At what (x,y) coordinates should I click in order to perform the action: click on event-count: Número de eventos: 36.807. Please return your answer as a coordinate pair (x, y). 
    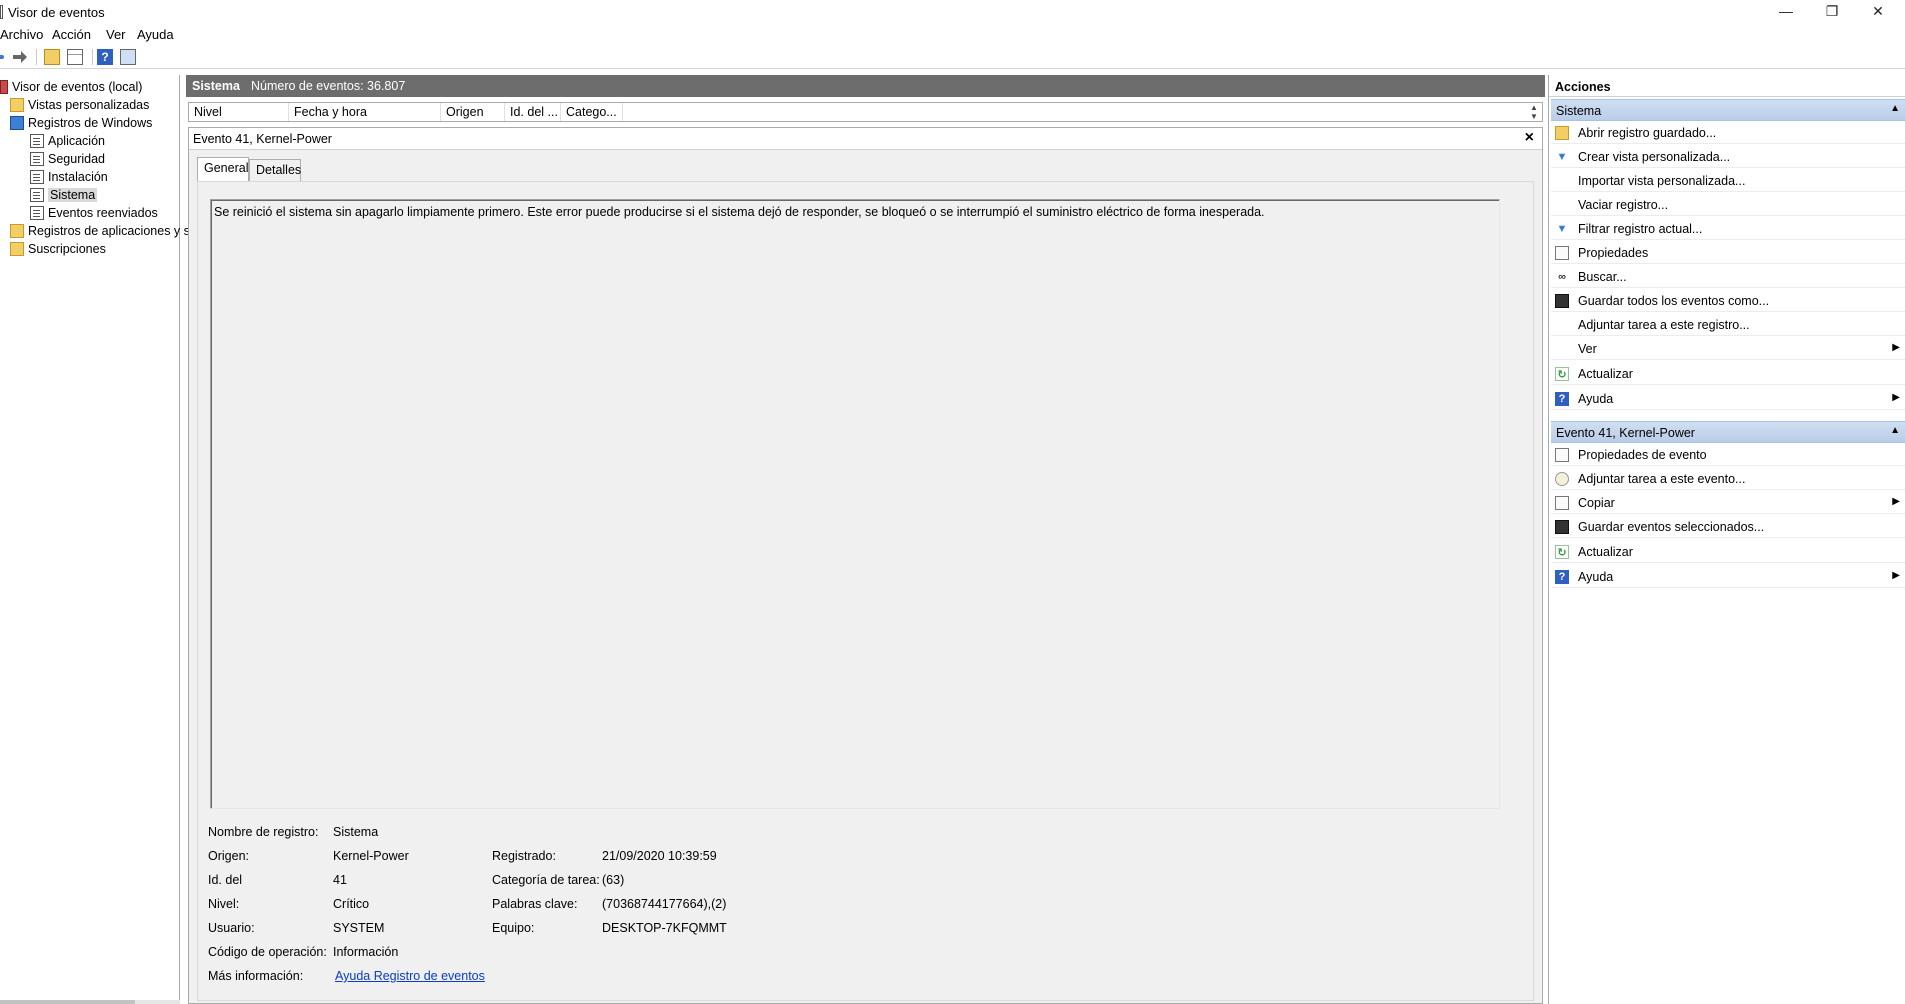
    Looking at the image, I should click on (328, 86).